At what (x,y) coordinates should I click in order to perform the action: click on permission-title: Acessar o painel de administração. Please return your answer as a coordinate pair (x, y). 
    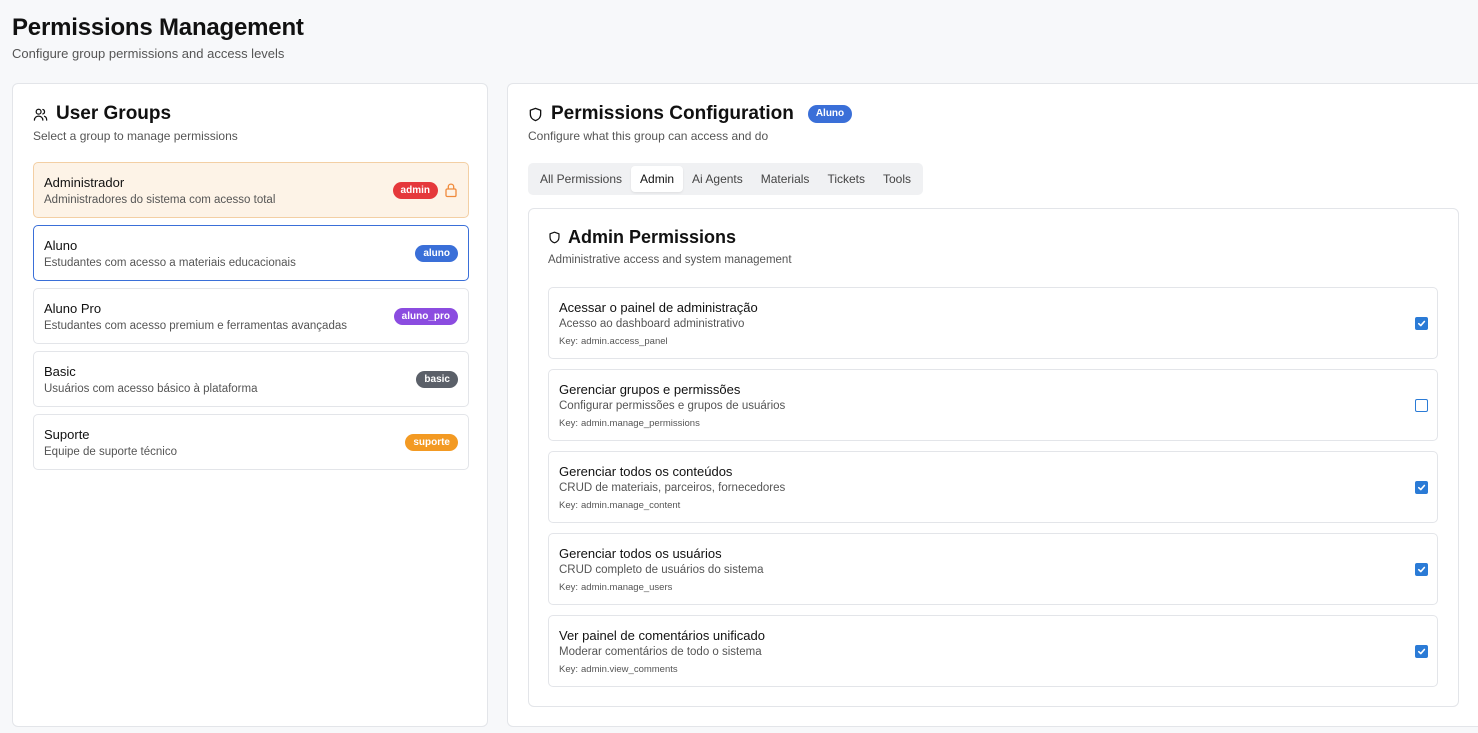
    Looking at the image, I should click on (658, 307).